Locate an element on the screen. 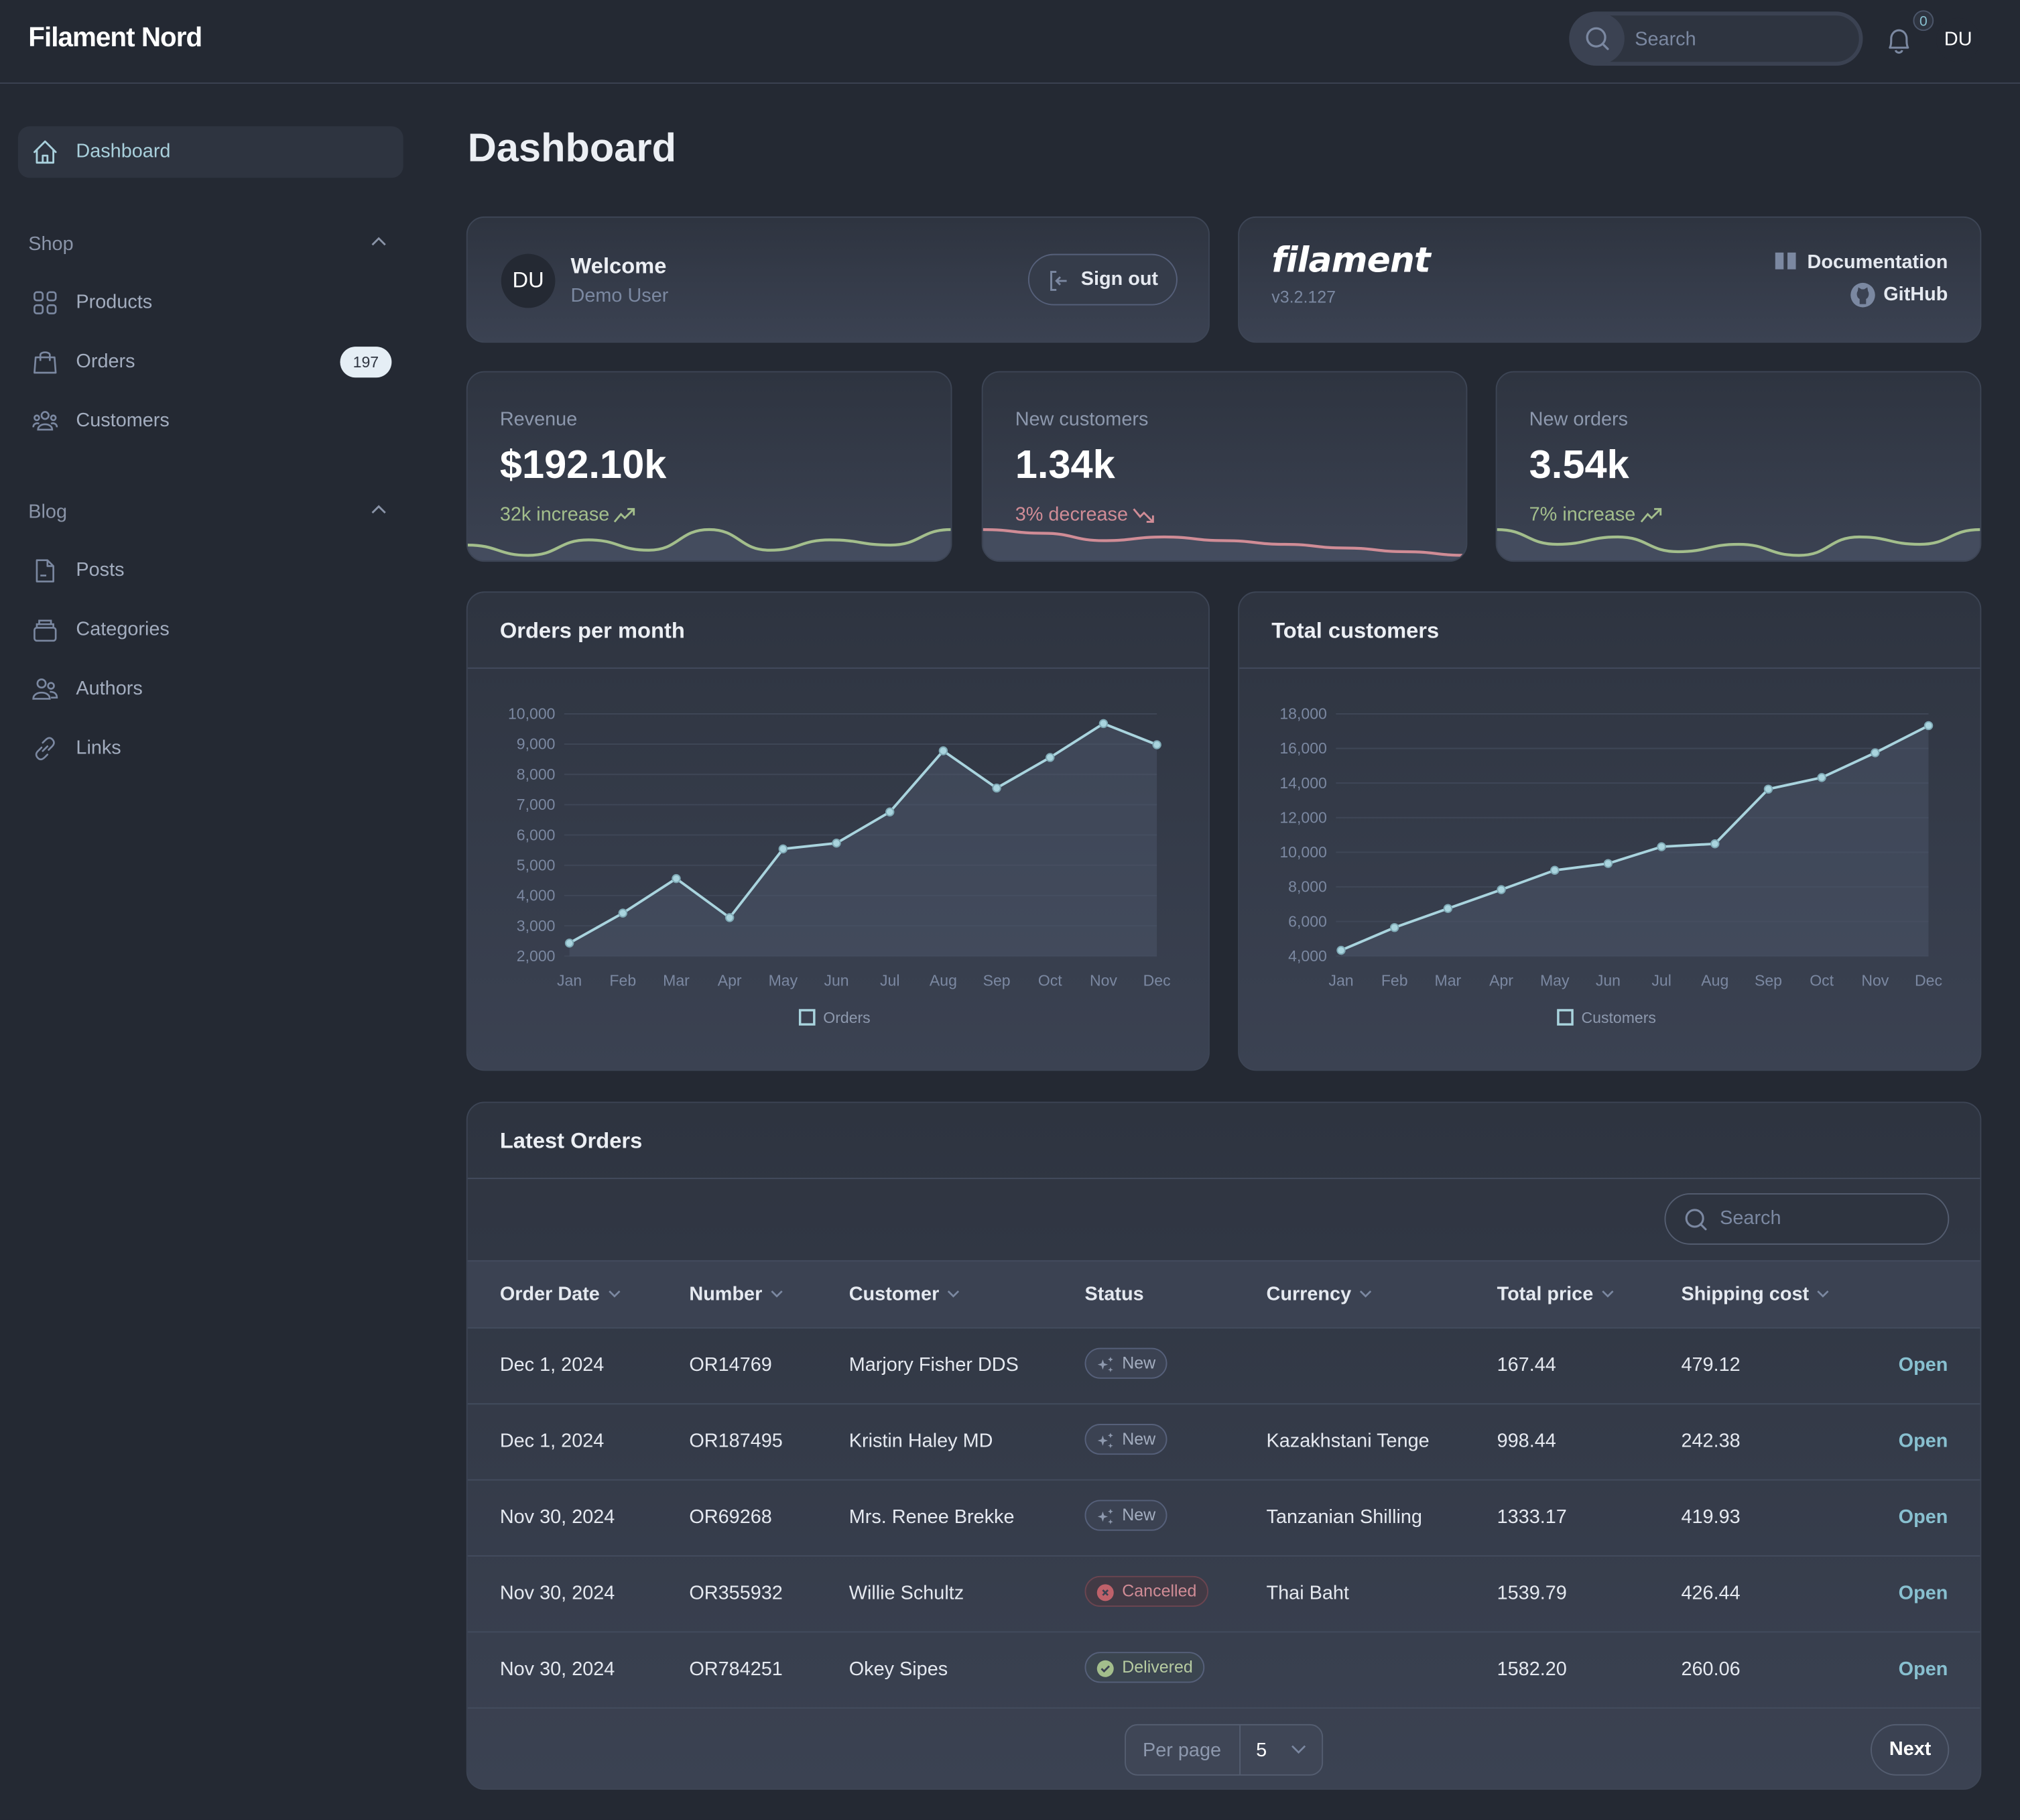 This screenshot has height=1820, width=2020. sidebar-item-products: Products is located at coordinates (210, 302).